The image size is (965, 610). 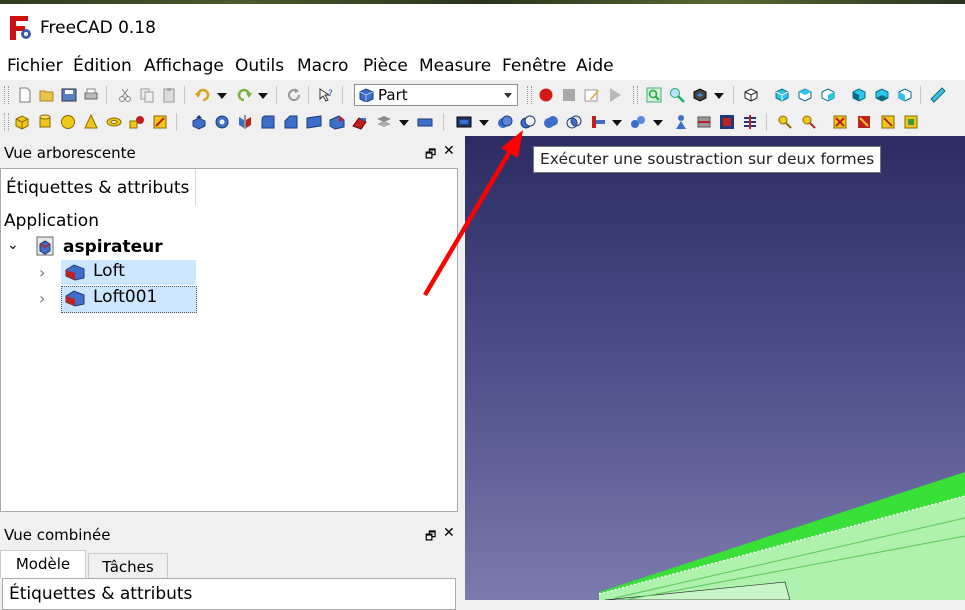 I want to click on view-right-icon, so click(x=828, y=95).